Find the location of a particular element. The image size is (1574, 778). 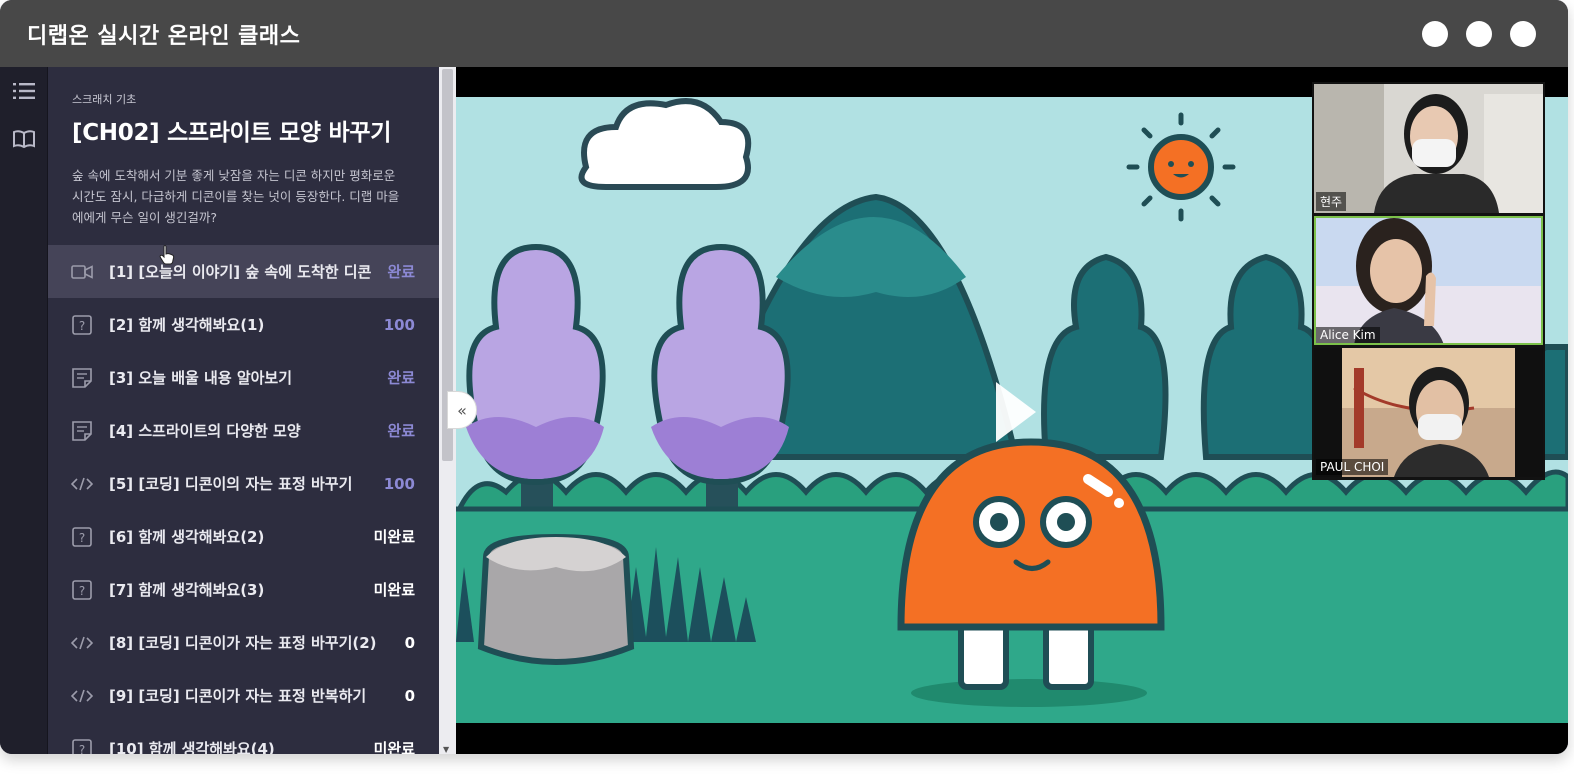

book-toggle-button is located at coordinates (24, 139).